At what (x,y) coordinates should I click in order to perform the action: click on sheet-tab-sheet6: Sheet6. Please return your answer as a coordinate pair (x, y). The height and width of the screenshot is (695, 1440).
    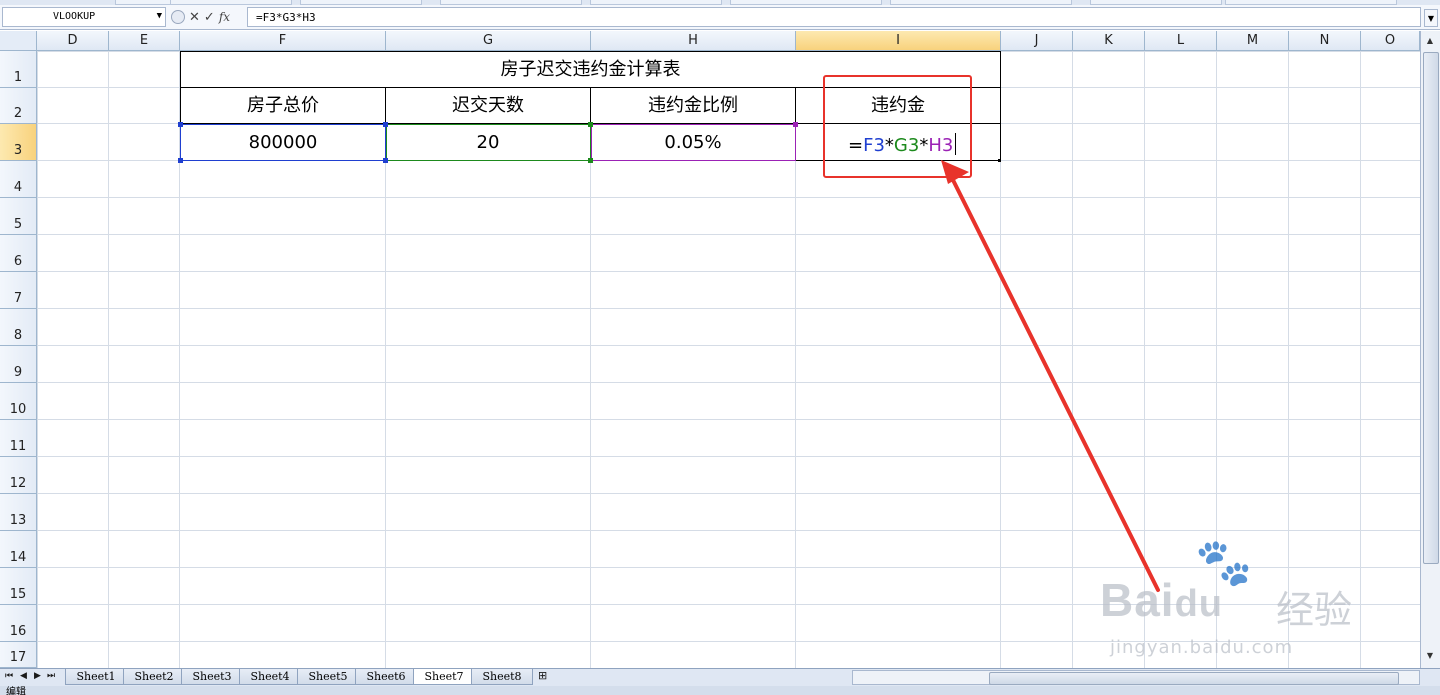
    Looking at the image, I should click on (386, 677).